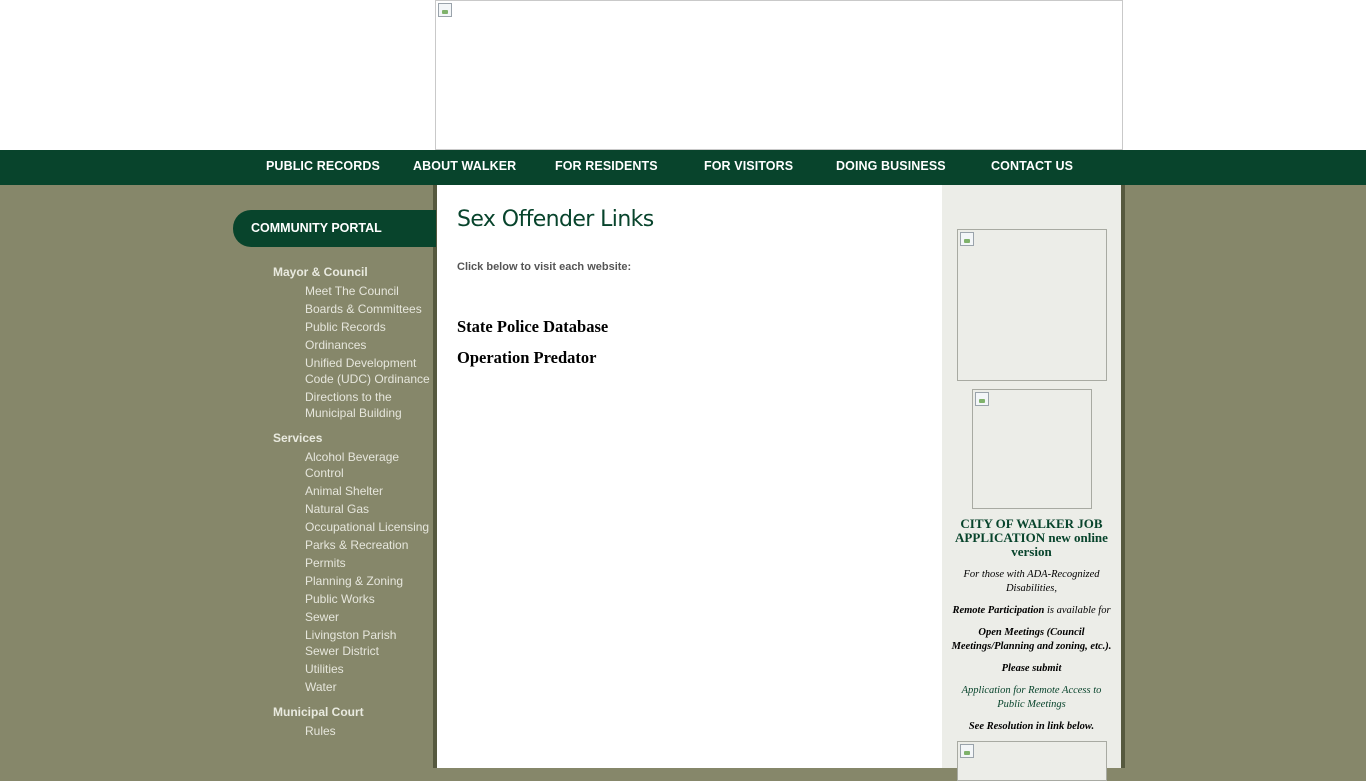 This screenshot has height=781, width=1366. What do you see at coordinates (333, 669) in the screenshot?
I see `sidebar-link: Utilities` at bounding box center [333, 669].